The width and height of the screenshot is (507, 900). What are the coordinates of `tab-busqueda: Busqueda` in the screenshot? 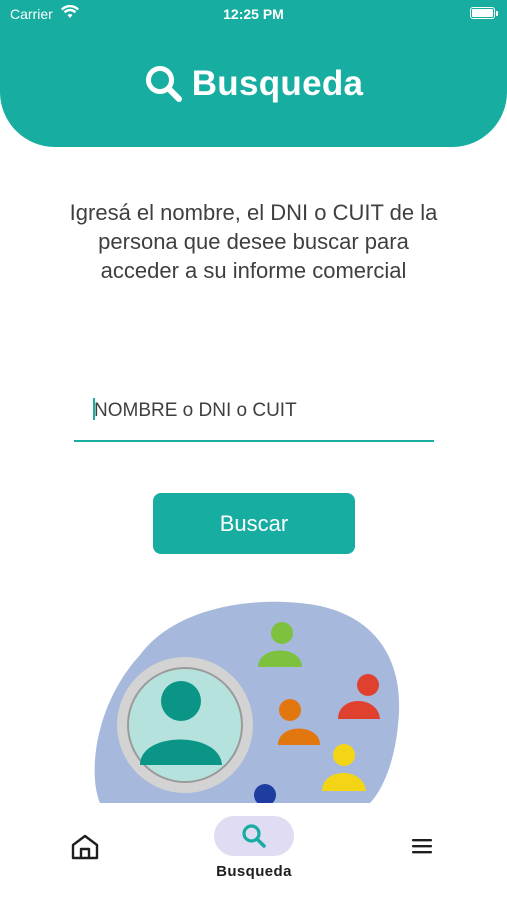 It's located at (254, 856).